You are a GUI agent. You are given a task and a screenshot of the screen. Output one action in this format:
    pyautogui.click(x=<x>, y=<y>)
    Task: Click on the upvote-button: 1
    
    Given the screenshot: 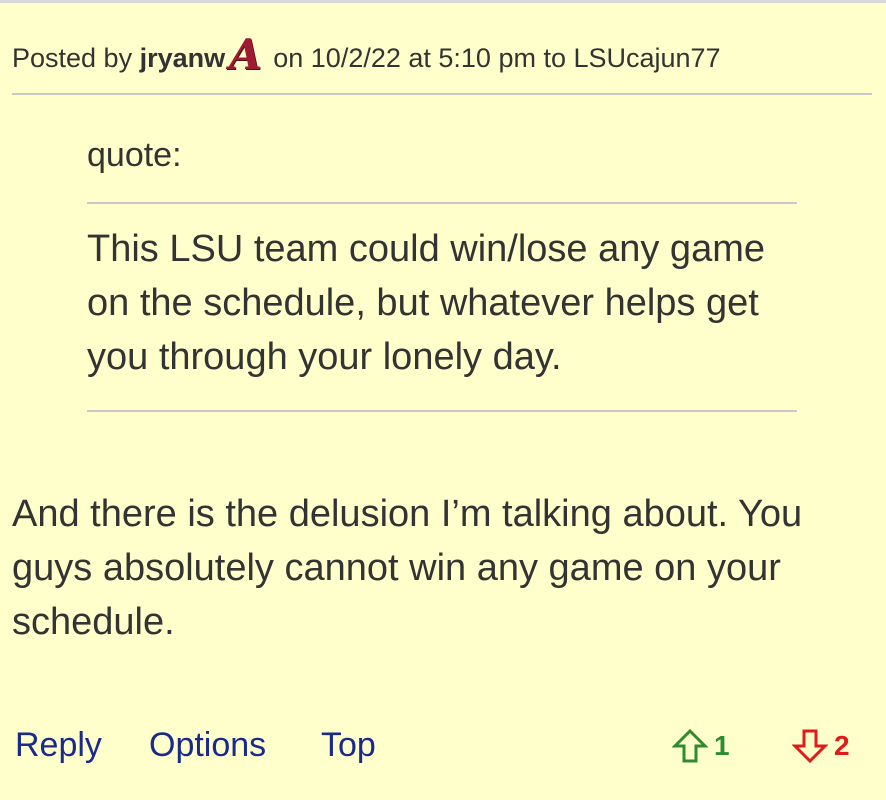 What is the action you would take?
    pyautogui.click(x=701, y=746)
    